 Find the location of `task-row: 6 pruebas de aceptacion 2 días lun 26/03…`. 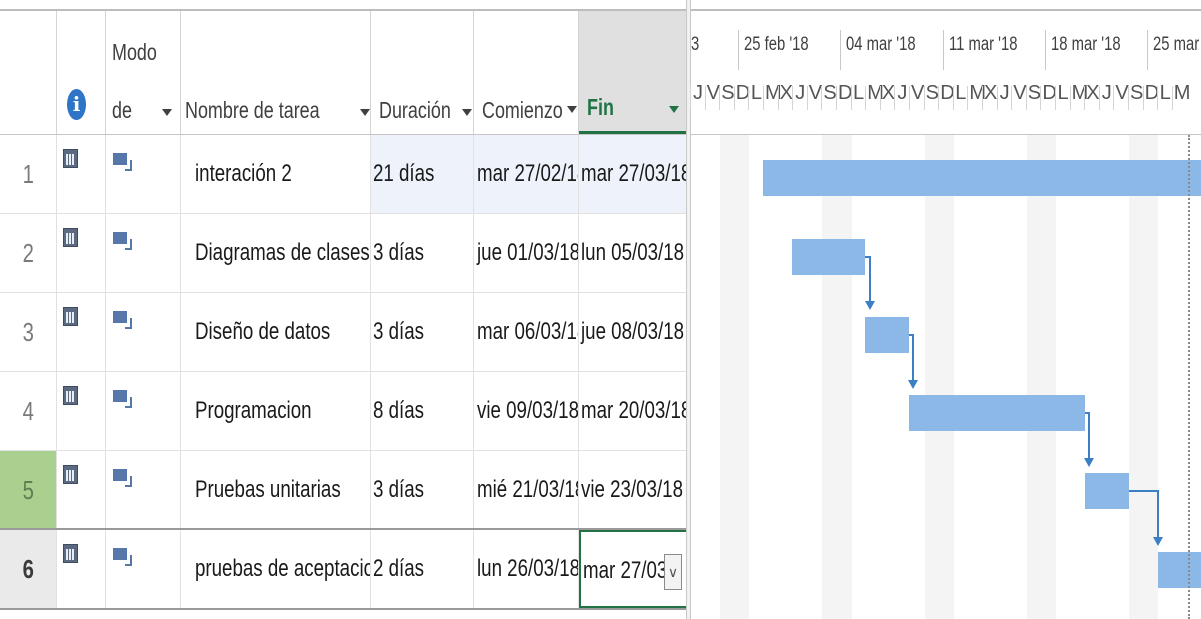

task-row: 6 pruebas de aceptacion 2 días lun 26/03… is located at coordinates (344, 570).